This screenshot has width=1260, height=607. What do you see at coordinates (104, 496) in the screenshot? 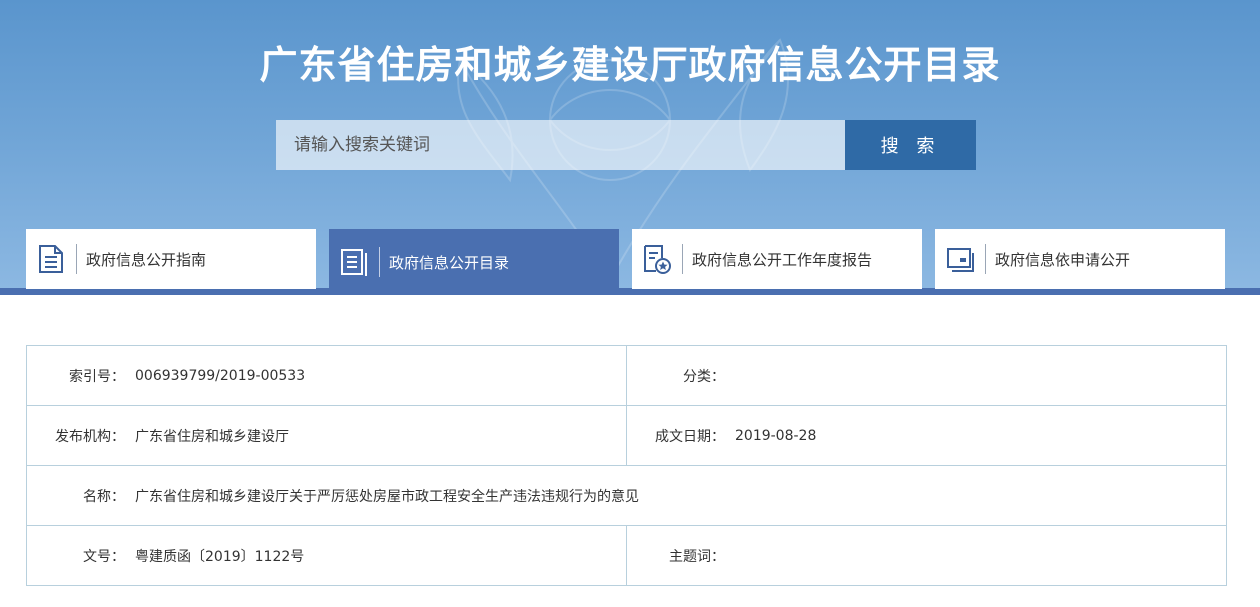
I see `name-label: 名称：` at bounding box center [104, 496].